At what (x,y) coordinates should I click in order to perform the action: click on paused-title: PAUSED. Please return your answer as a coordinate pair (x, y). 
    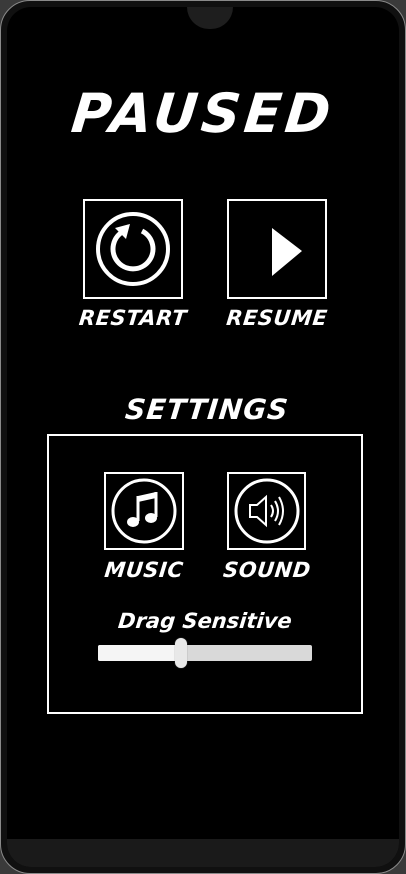
    Looking at the image, I should click on (203, 113).